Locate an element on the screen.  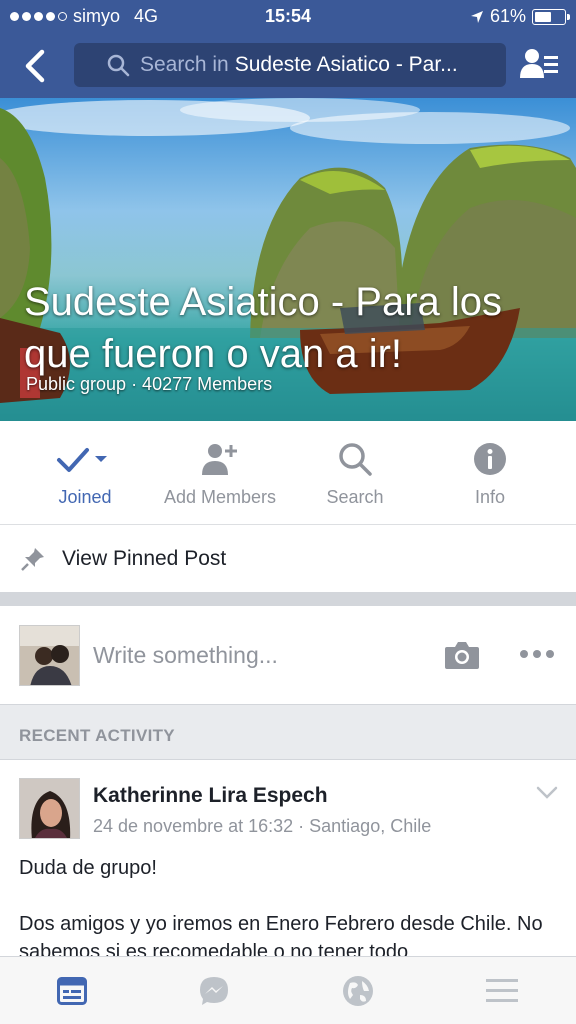
tab-messenger is located at coordinates (214, 991).